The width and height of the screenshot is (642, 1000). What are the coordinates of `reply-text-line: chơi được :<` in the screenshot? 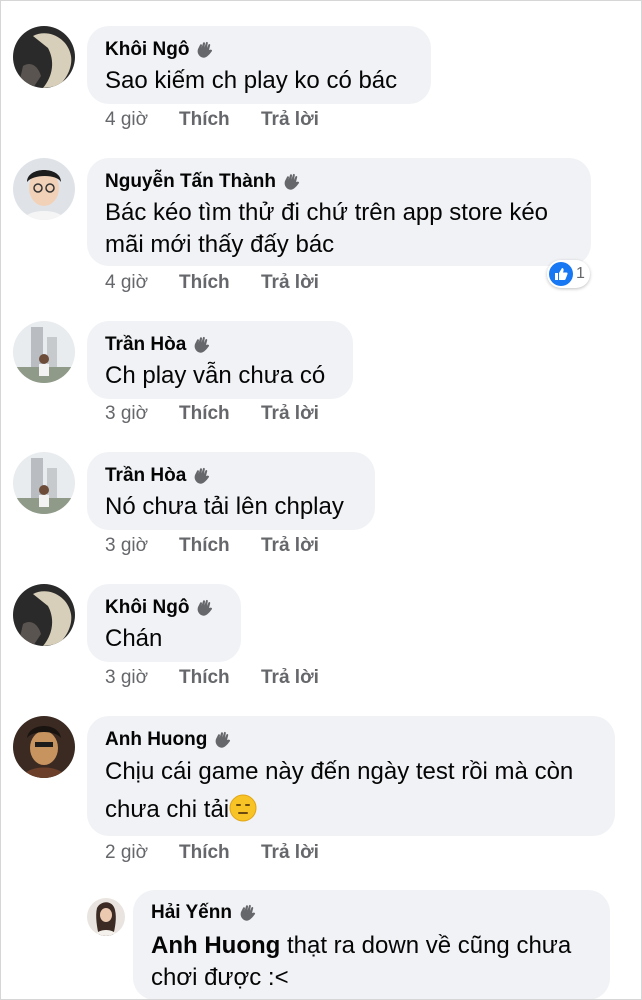 It's located at (220, 977).